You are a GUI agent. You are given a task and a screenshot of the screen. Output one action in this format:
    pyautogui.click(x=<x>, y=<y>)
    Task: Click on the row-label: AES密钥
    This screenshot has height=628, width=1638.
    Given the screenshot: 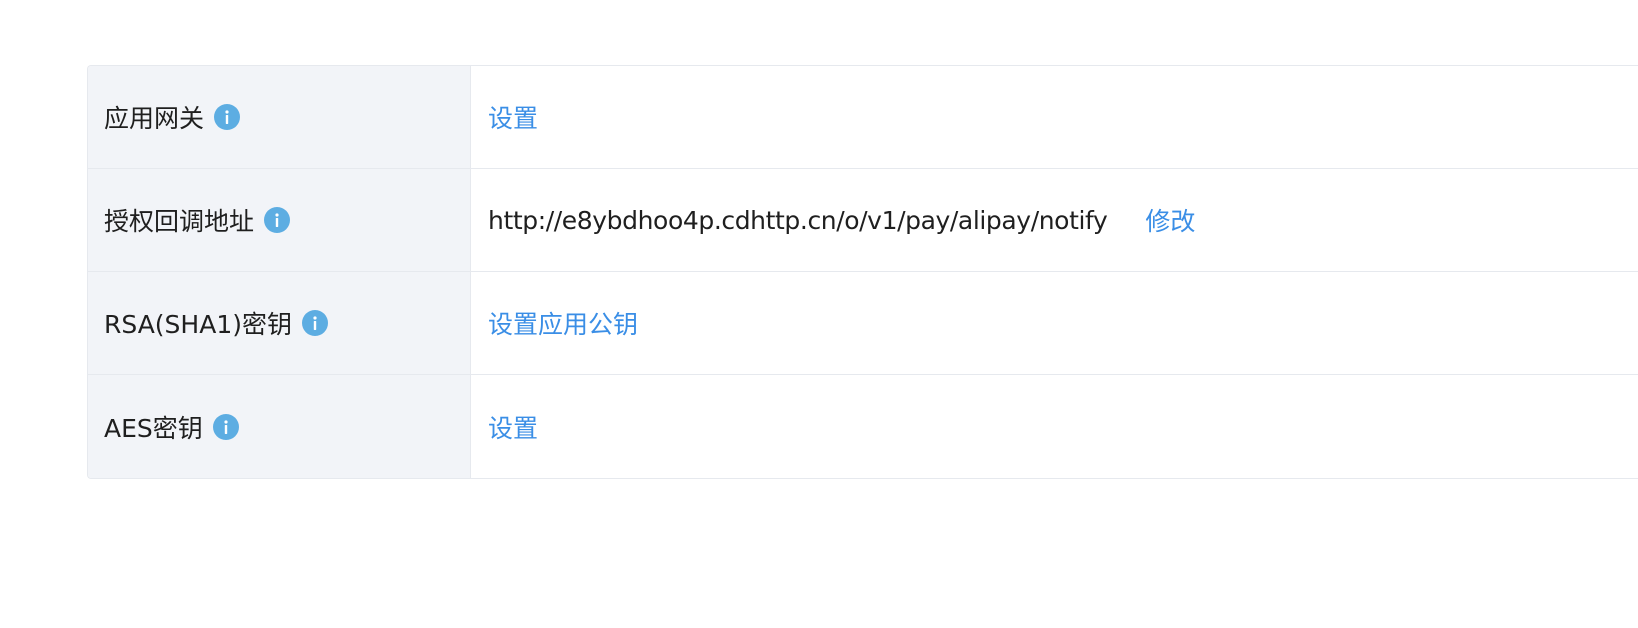 What is the action you would take?
    pyautogui.click(x=153, y=428)
    